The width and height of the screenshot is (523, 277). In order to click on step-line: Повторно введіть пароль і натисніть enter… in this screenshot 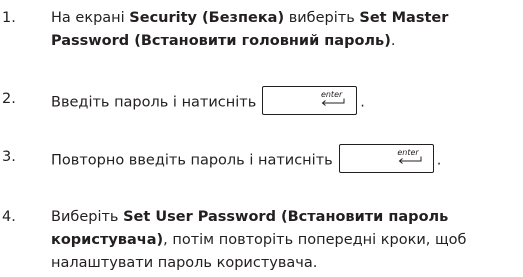, I will do `click(285, 158)`.